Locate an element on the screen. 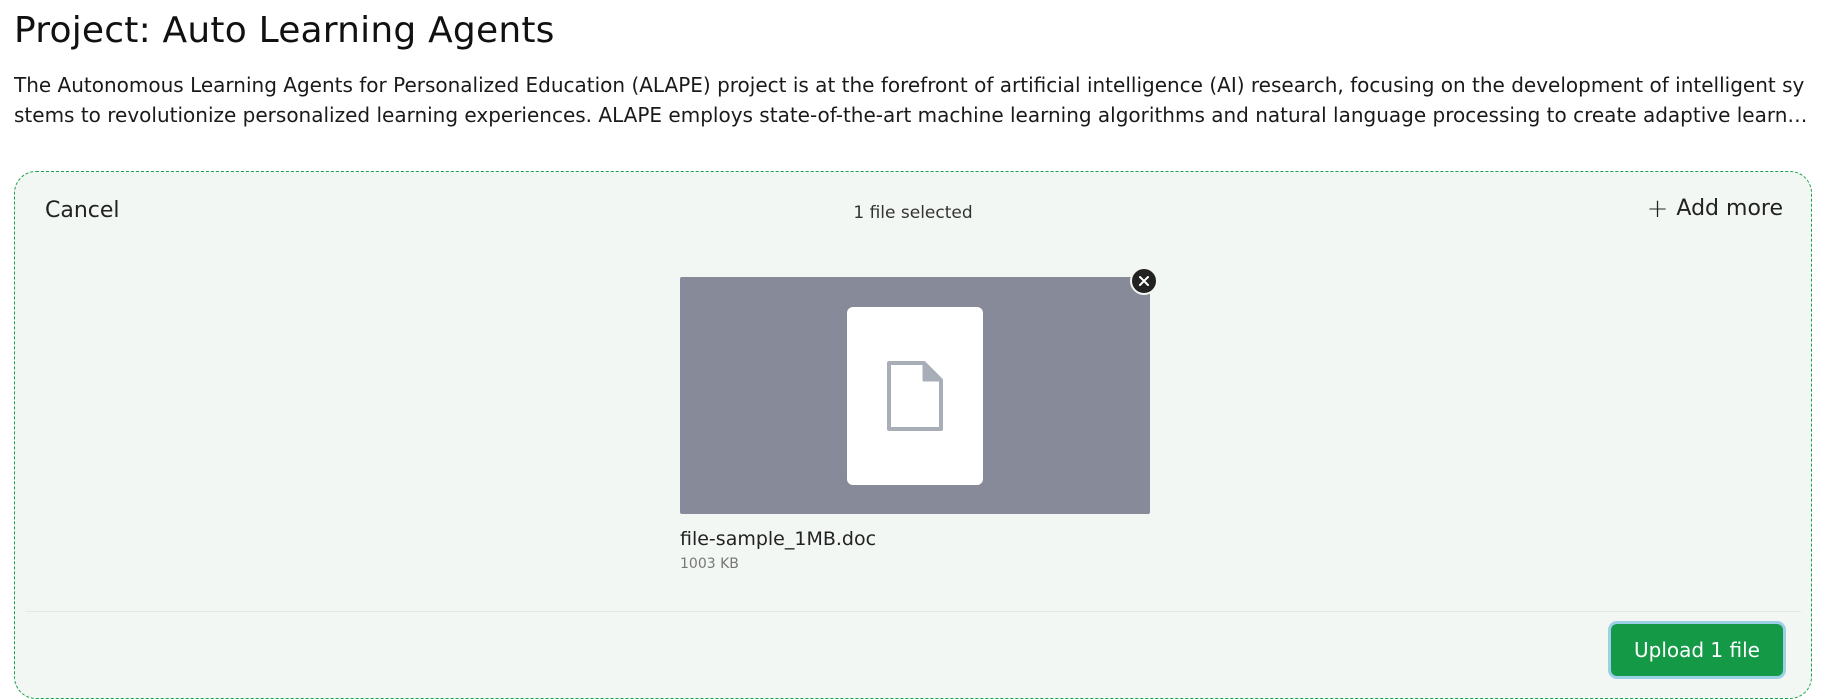 The width and height of the screenshot is (1828, 700). selection-status: 1 file selected is located at coordinates (913, 213).